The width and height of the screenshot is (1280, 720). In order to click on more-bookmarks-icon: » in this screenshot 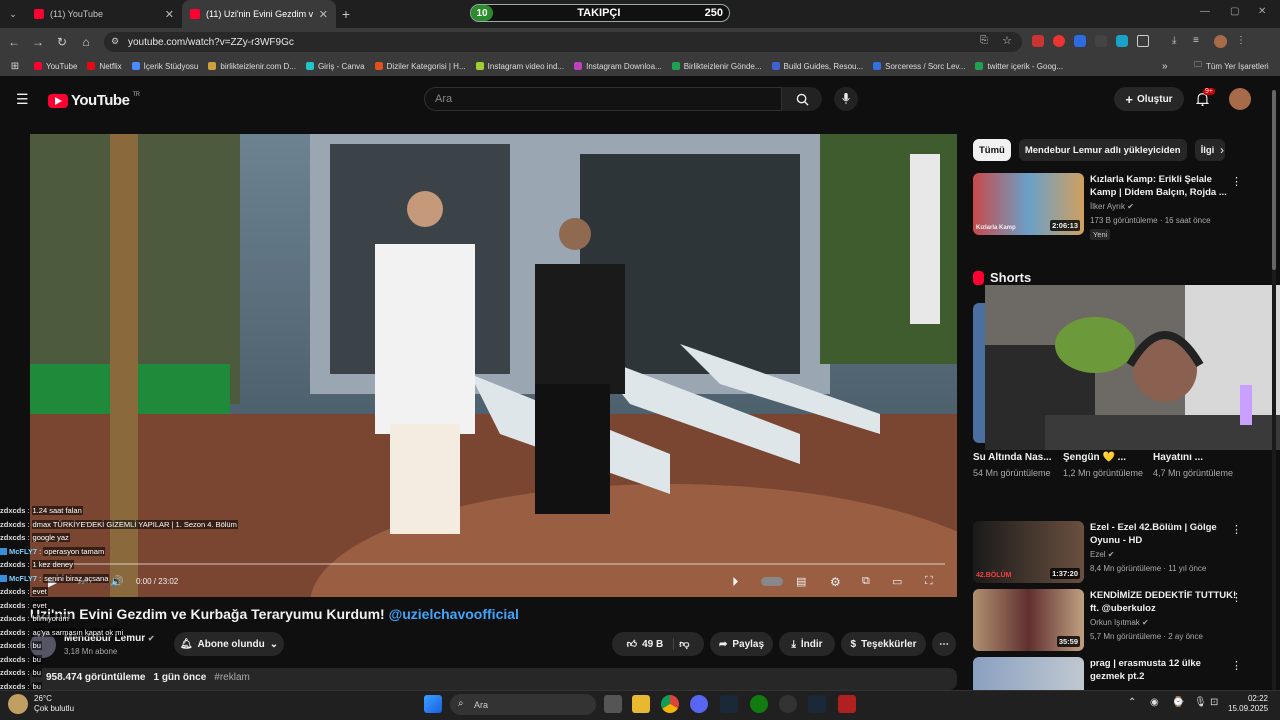, I will do `click(1165, 66)`.